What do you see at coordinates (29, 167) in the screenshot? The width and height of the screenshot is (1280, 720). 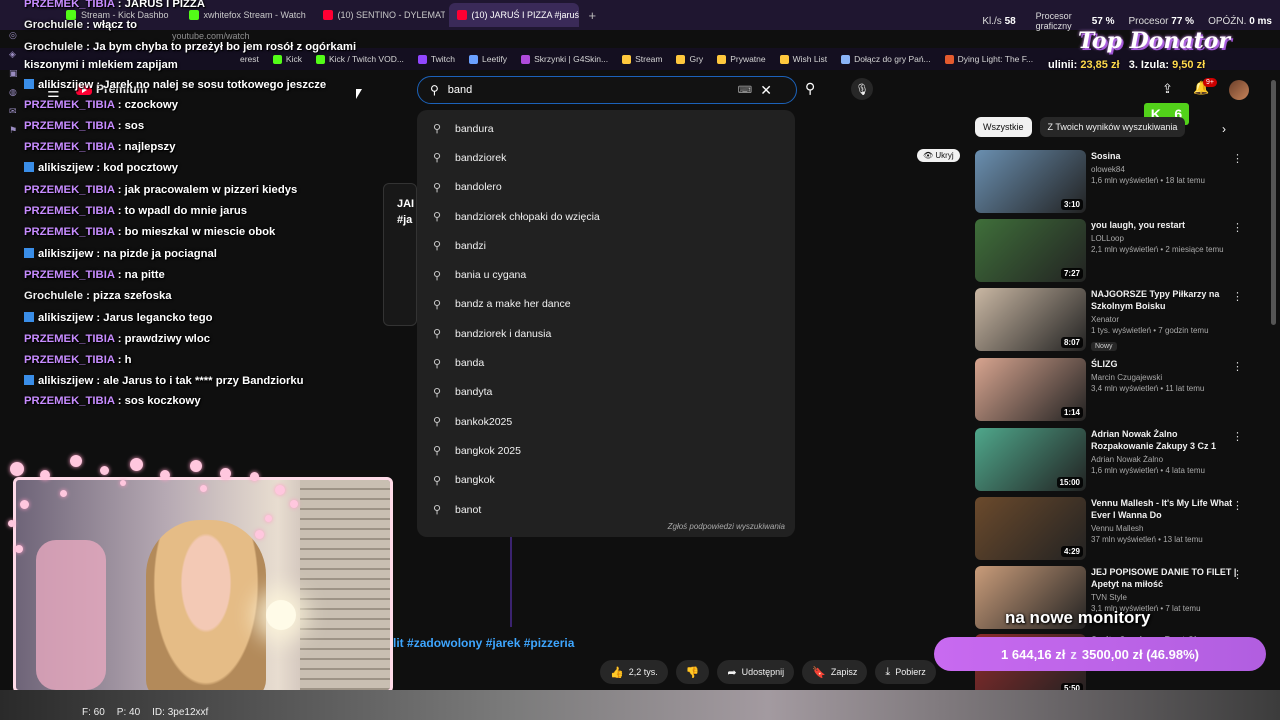 I see `chat-badge-icon` at bounding box center [29, 167].